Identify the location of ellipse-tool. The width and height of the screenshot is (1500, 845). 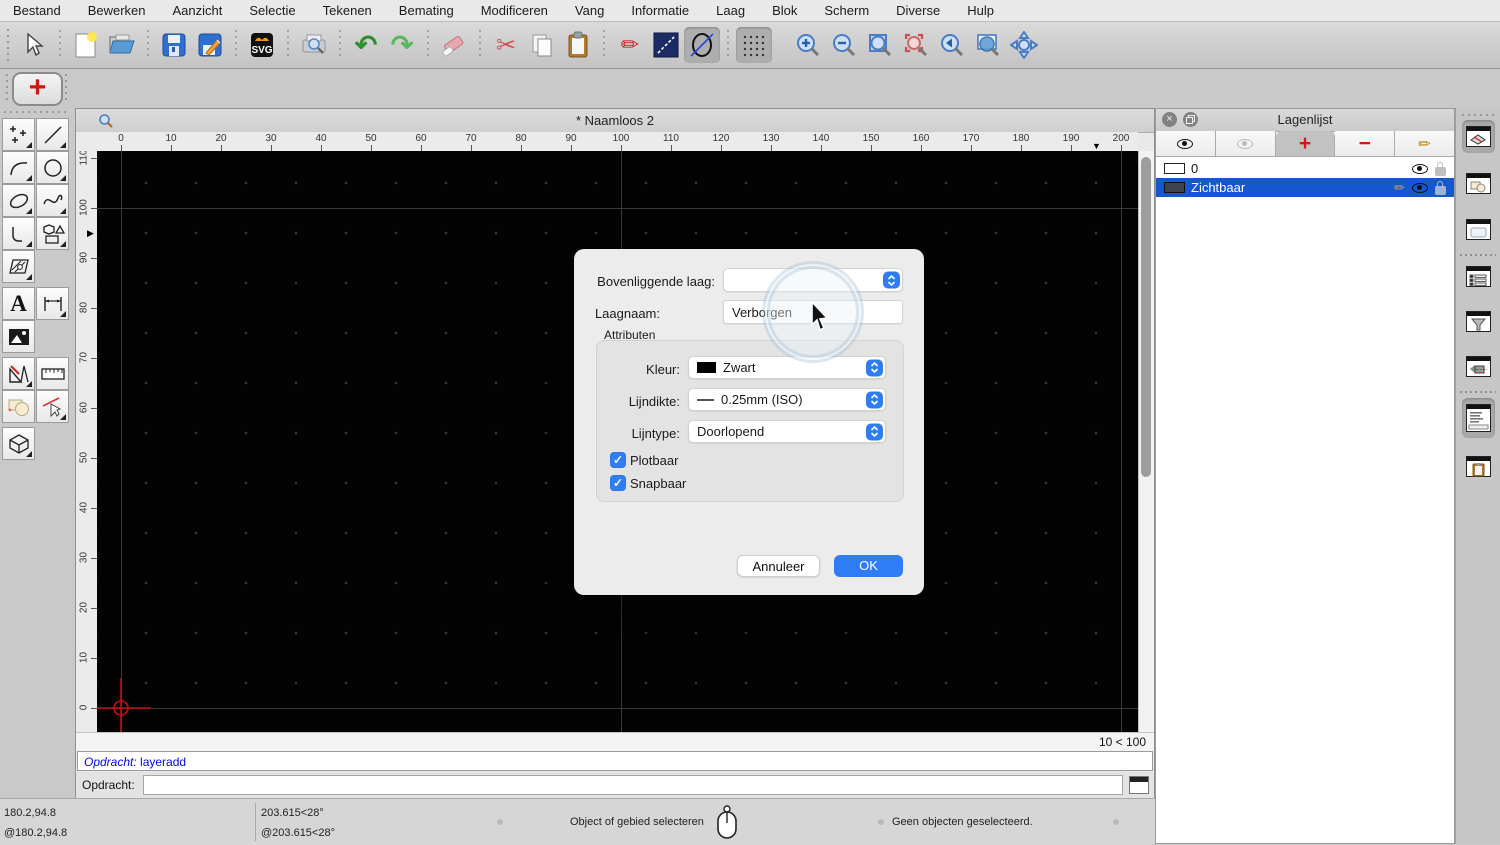
(18, 200).